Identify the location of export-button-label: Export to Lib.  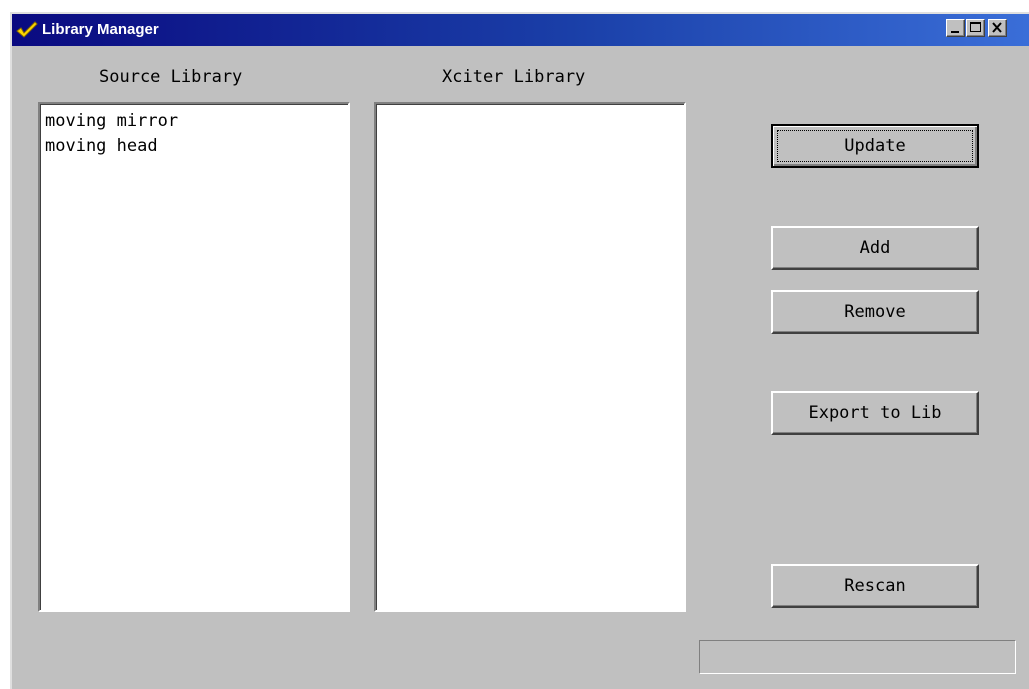
(875, 413).